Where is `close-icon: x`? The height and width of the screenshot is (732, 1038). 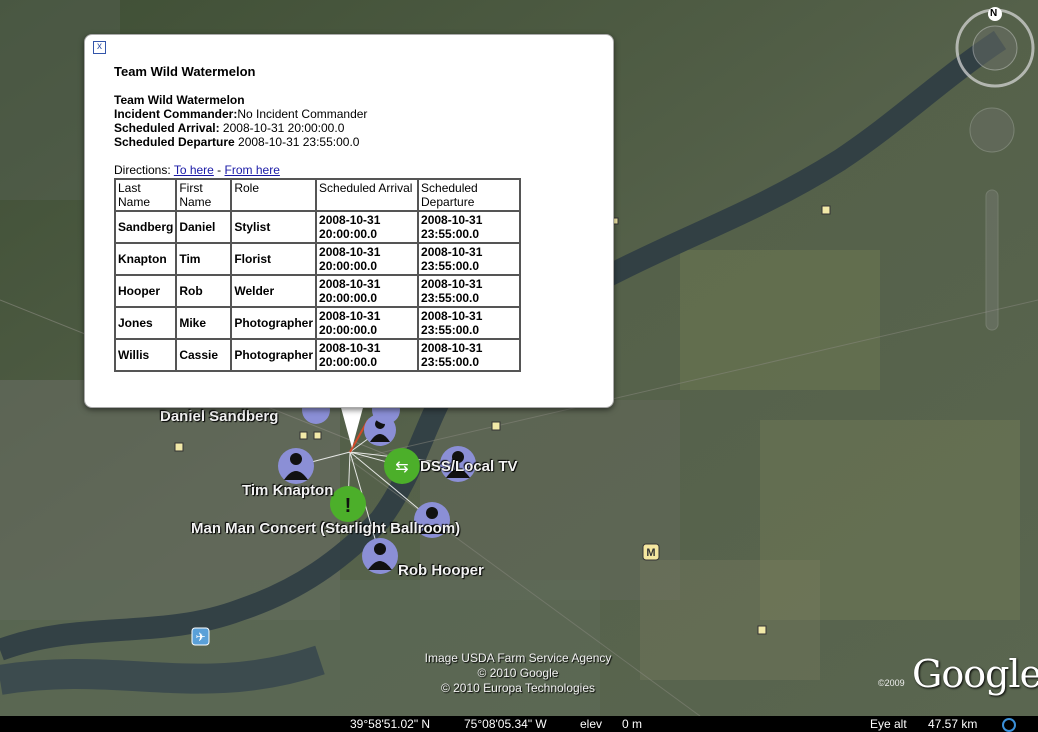
close-icon: x is located at coordinates (99, 47).